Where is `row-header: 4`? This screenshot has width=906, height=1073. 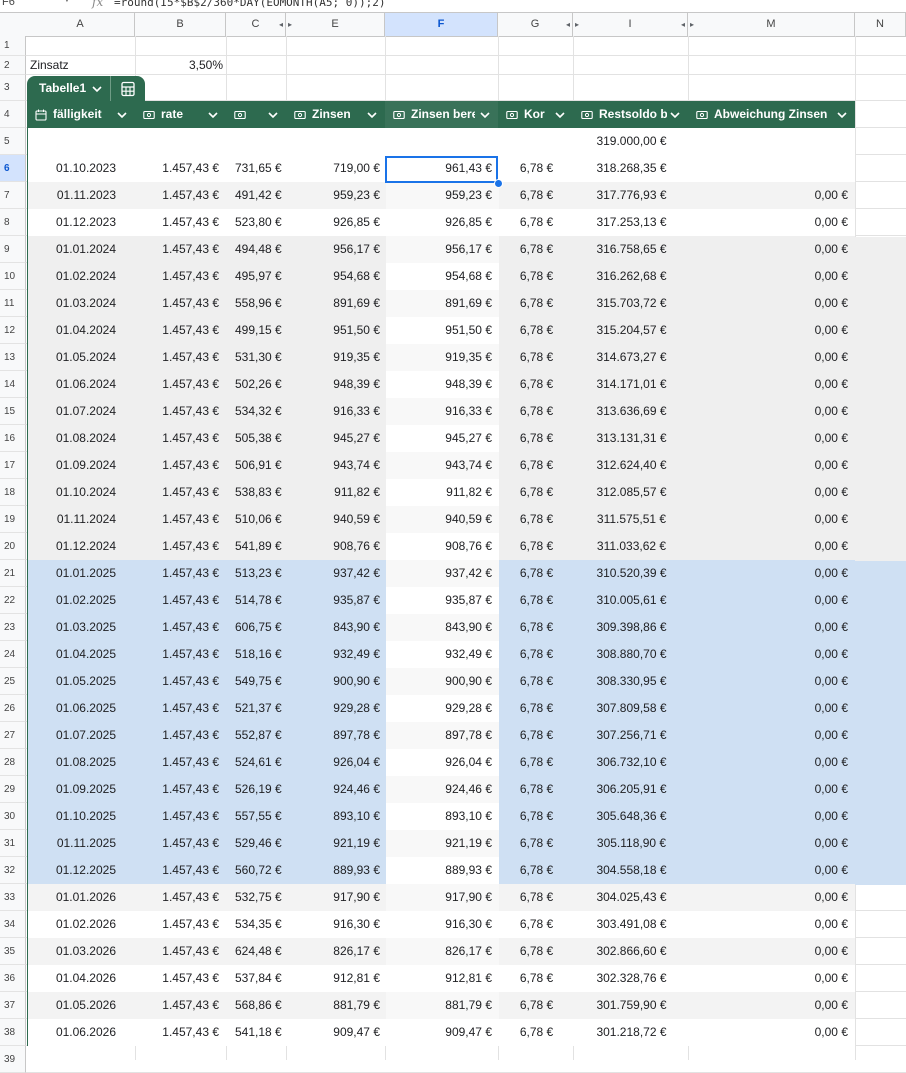 row-header: 4 is located at coordinates (13, 114).